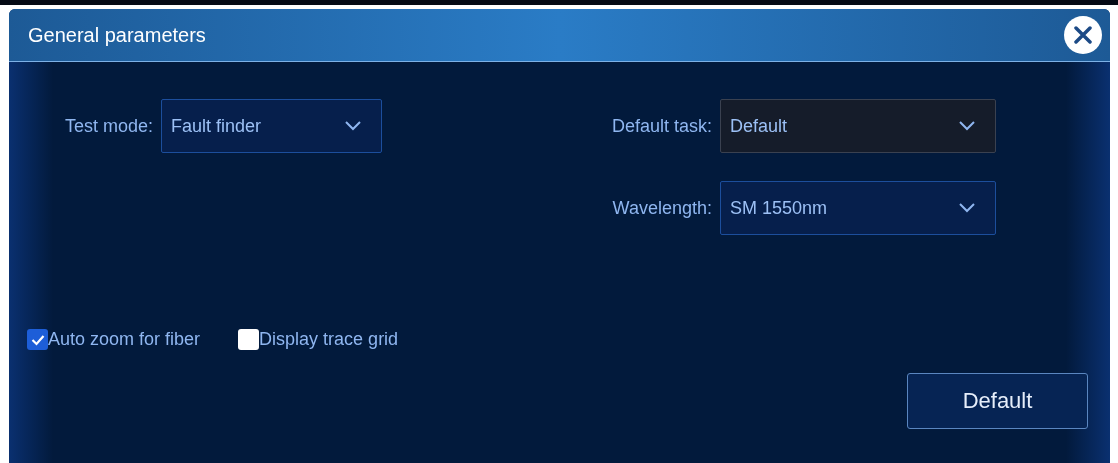 The width and height of the screenshot is (1118, 463). I want to click on field-label: Wavelength:, so click(662, 208).